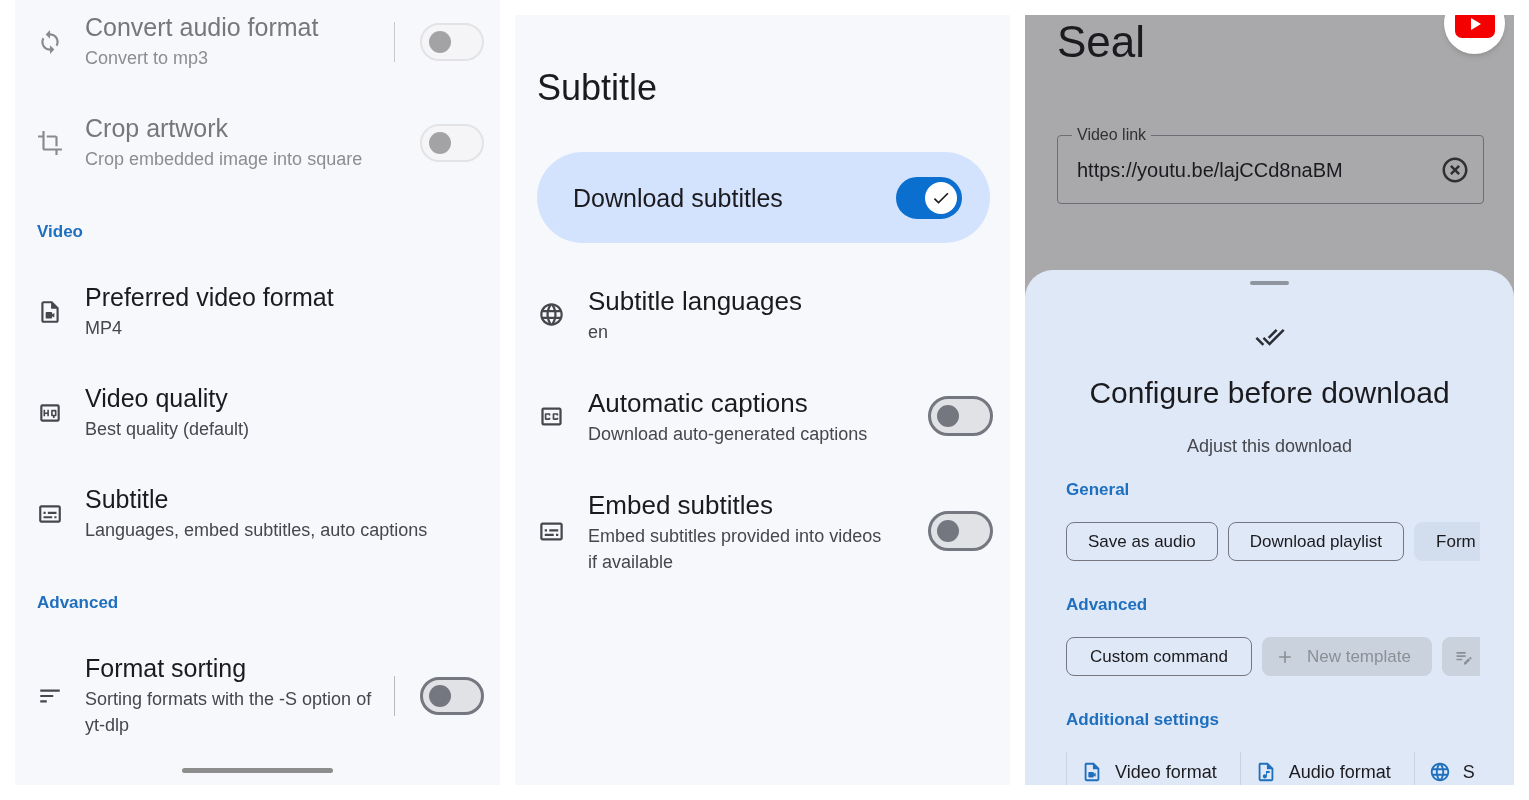 Image resolution: width=1529 pixels, height=800 pixels. What do you see at coordinates (695, 301) in the screenshot?
I see `setting-title: Subtitle languages` at bounding box center [695, 301].